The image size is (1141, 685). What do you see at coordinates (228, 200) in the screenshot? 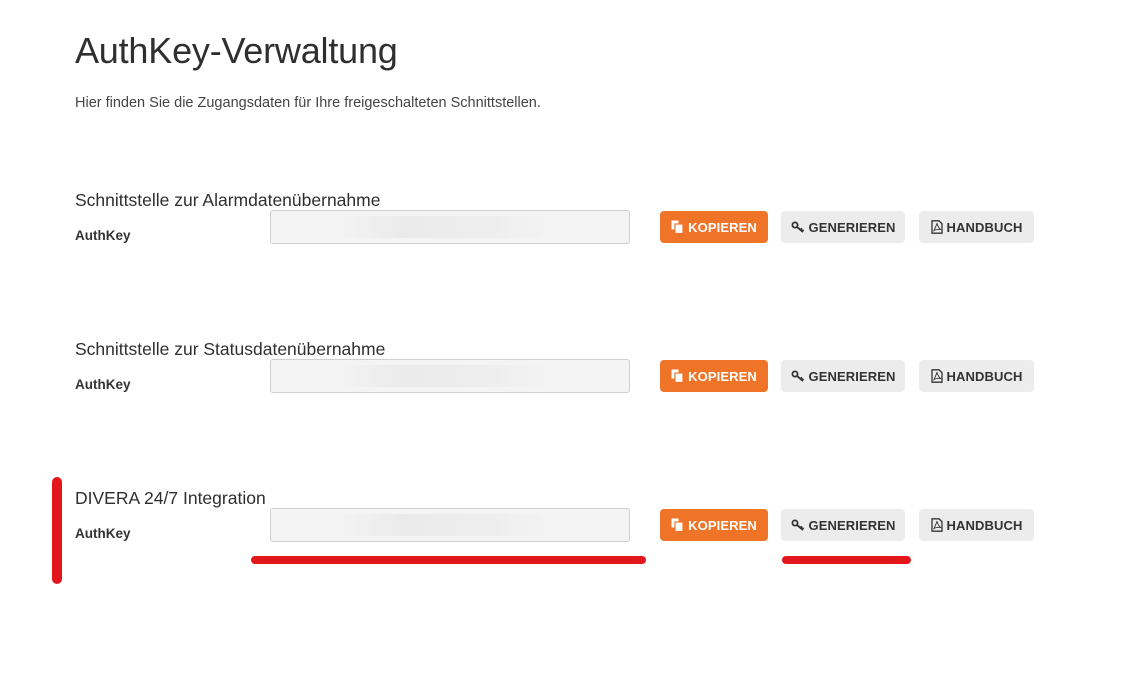
I see `section-heading: Schnittstelle zur Alarmdatenübernahme` at bounding box center [228, 200].